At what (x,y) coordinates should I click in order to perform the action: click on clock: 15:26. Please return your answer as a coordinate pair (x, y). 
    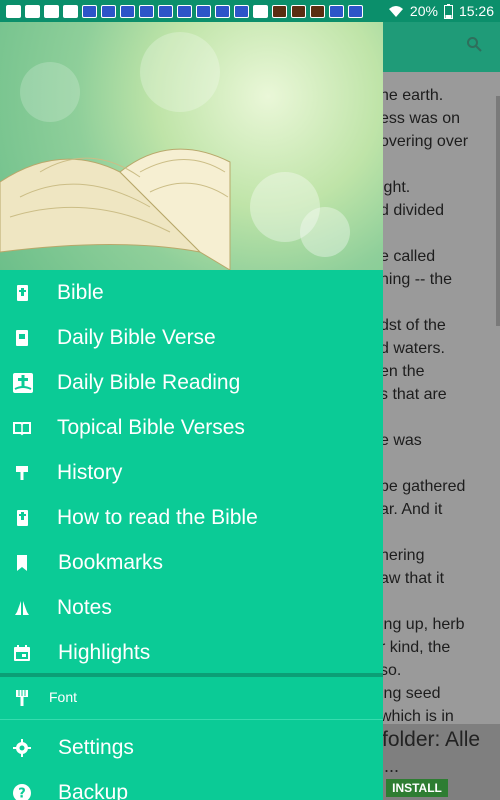
    Looking at the image, I should click on (476, 11).